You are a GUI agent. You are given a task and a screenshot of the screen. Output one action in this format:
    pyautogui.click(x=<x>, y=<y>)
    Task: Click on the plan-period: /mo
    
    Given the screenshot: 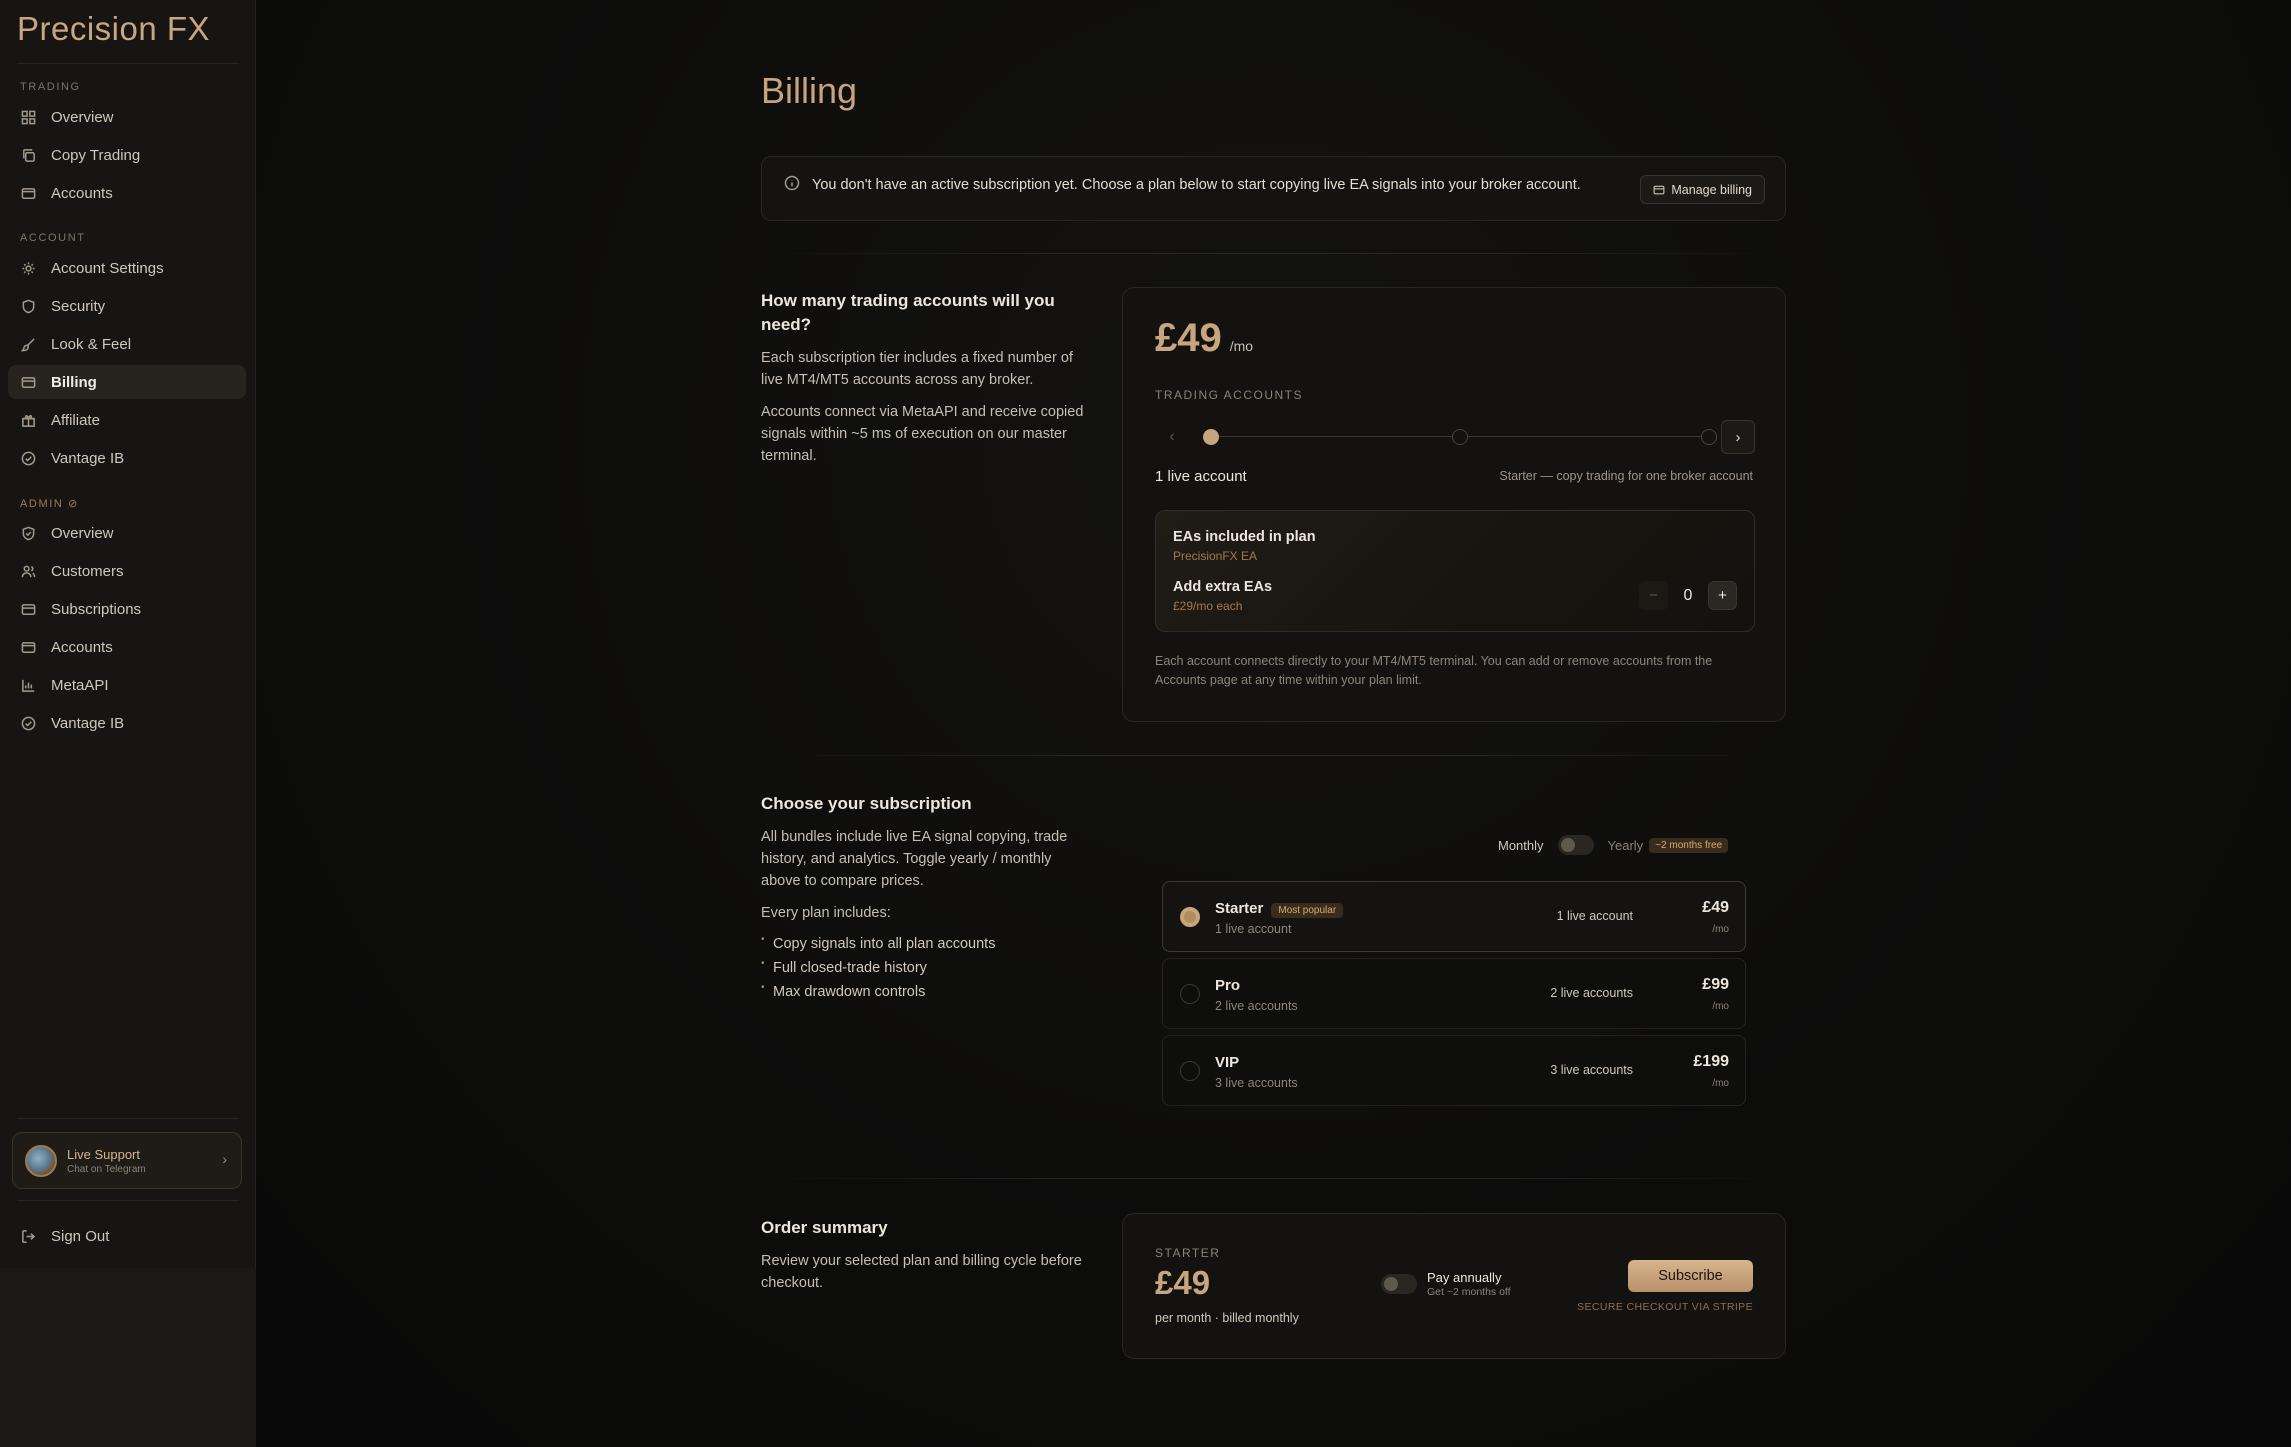 What is the action you would take?
    pyautogui.click(x=1720, y=1083)
    